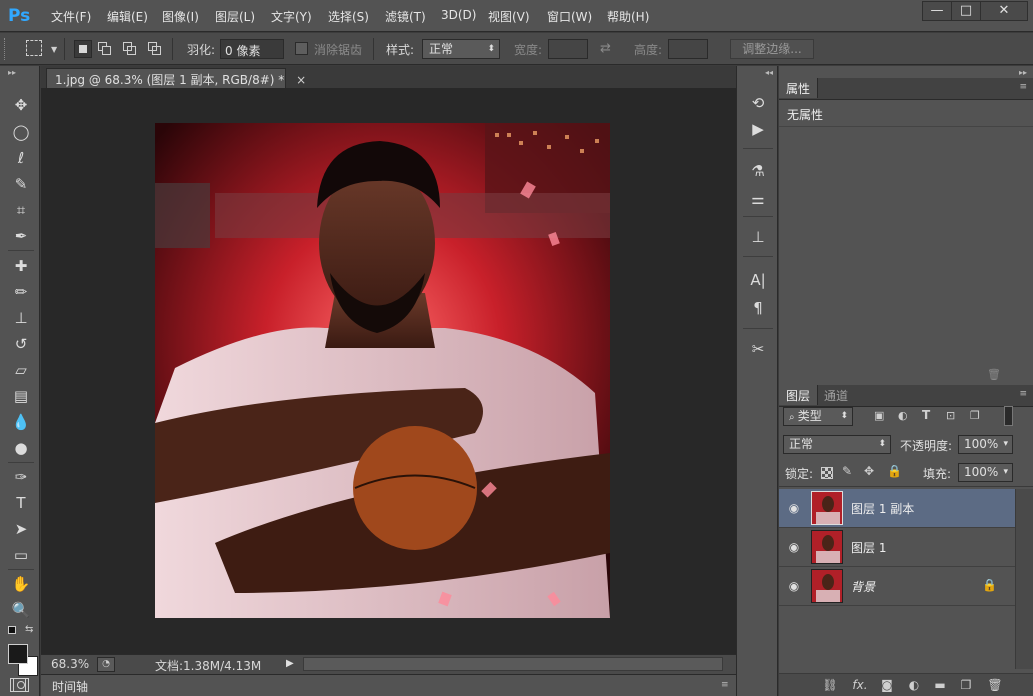 This screenshot has height=696, width=1033. I want to click on fill-input: 100% ▾, so click(985, 472).